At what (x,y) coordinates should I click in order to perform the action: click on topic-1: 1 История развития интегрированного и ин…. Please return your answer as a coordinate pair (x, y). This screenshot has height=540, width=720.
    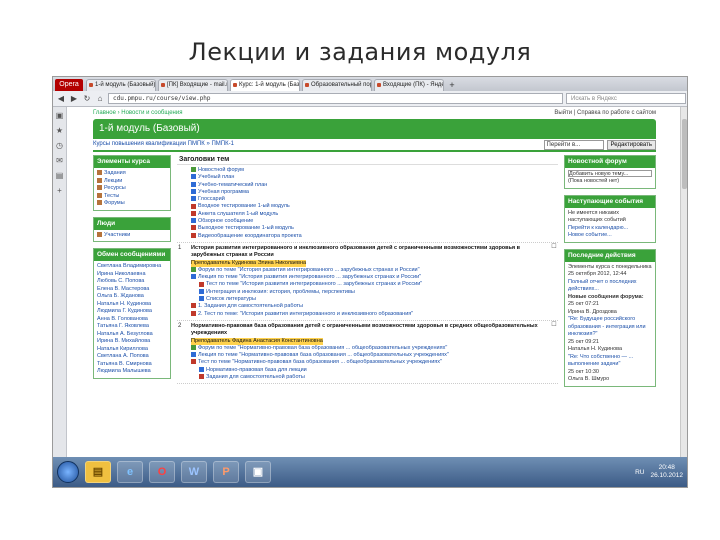
    Looking at the image, I should click on (367, 282).